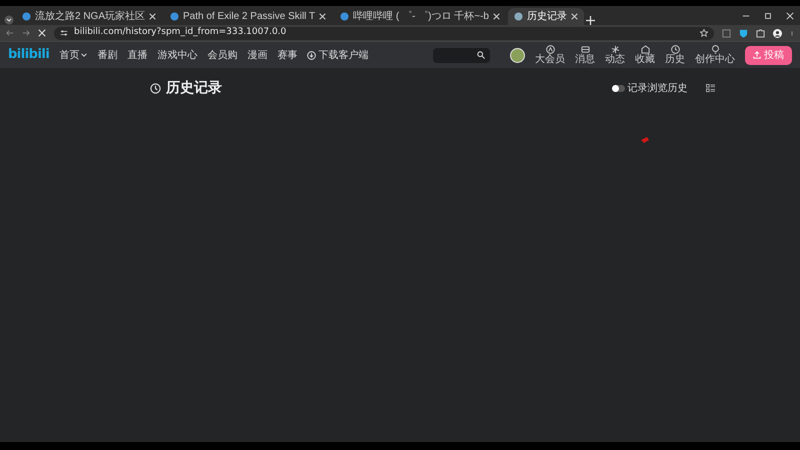 The width and height of the screenshot is (800, 450). Describe the element at coordinates (337, 55) in the screenshot. I see `nav-link: 下载客户端` at that location.